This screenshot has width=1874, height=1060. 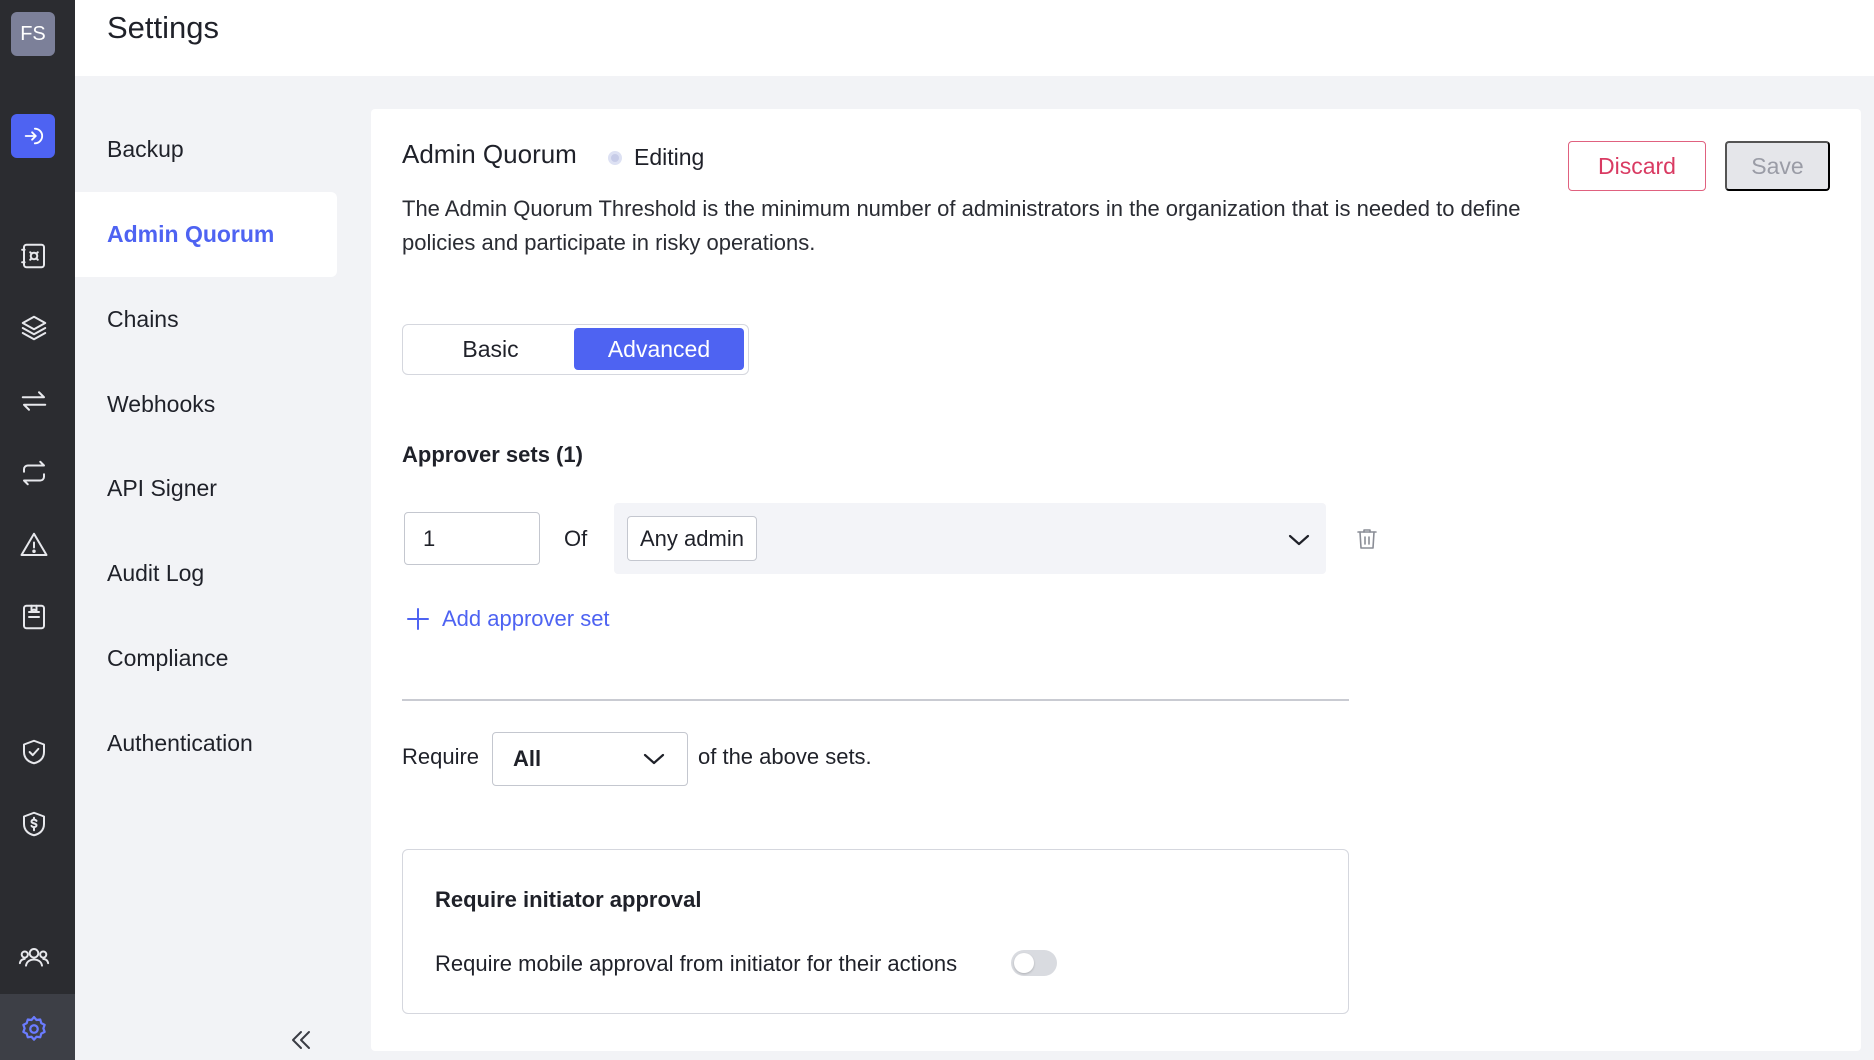 What do you see at coordinates (659, 349) in the screenshot?
I see `tab-advanced: Advanced` at bounding box center [659, 349].